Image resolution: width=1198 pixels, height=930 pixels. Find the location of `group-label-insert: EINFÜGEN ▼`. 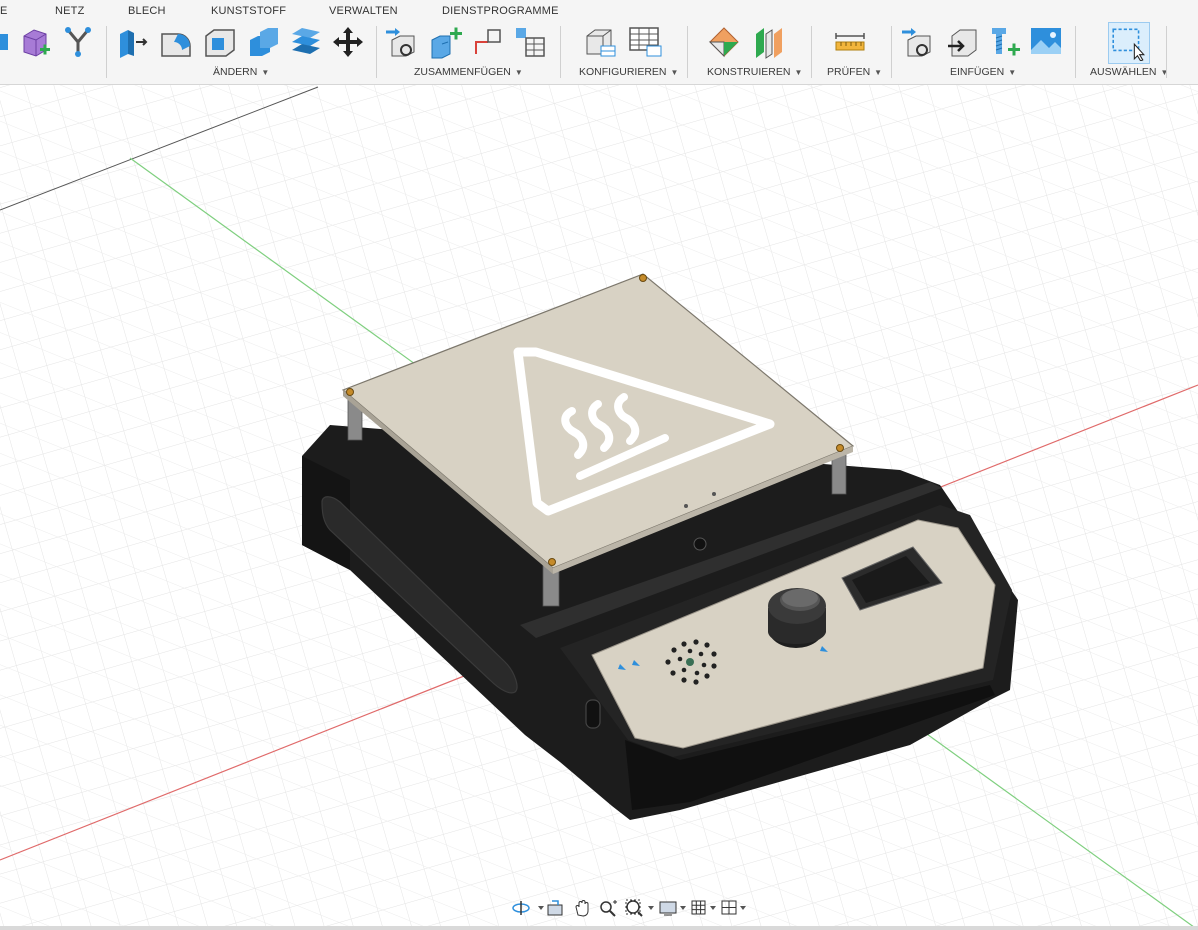

group-label-insert: EINFÜGEN ▼ is located at coordinates (983, 72).